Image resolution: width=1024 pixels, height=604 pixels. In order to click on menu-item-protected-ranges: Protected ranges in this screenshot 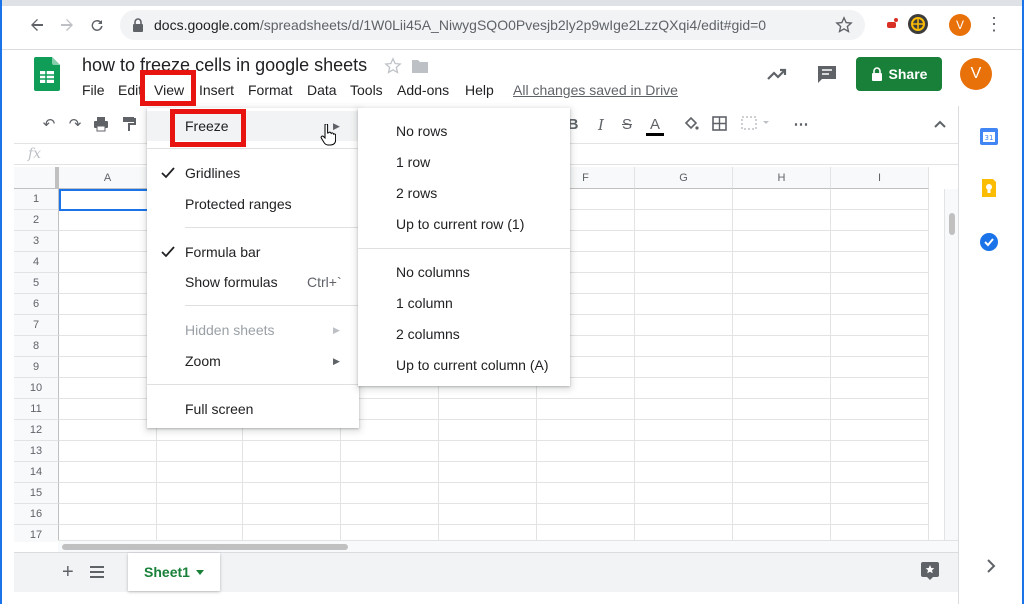, I will do `click(253, 204)`.